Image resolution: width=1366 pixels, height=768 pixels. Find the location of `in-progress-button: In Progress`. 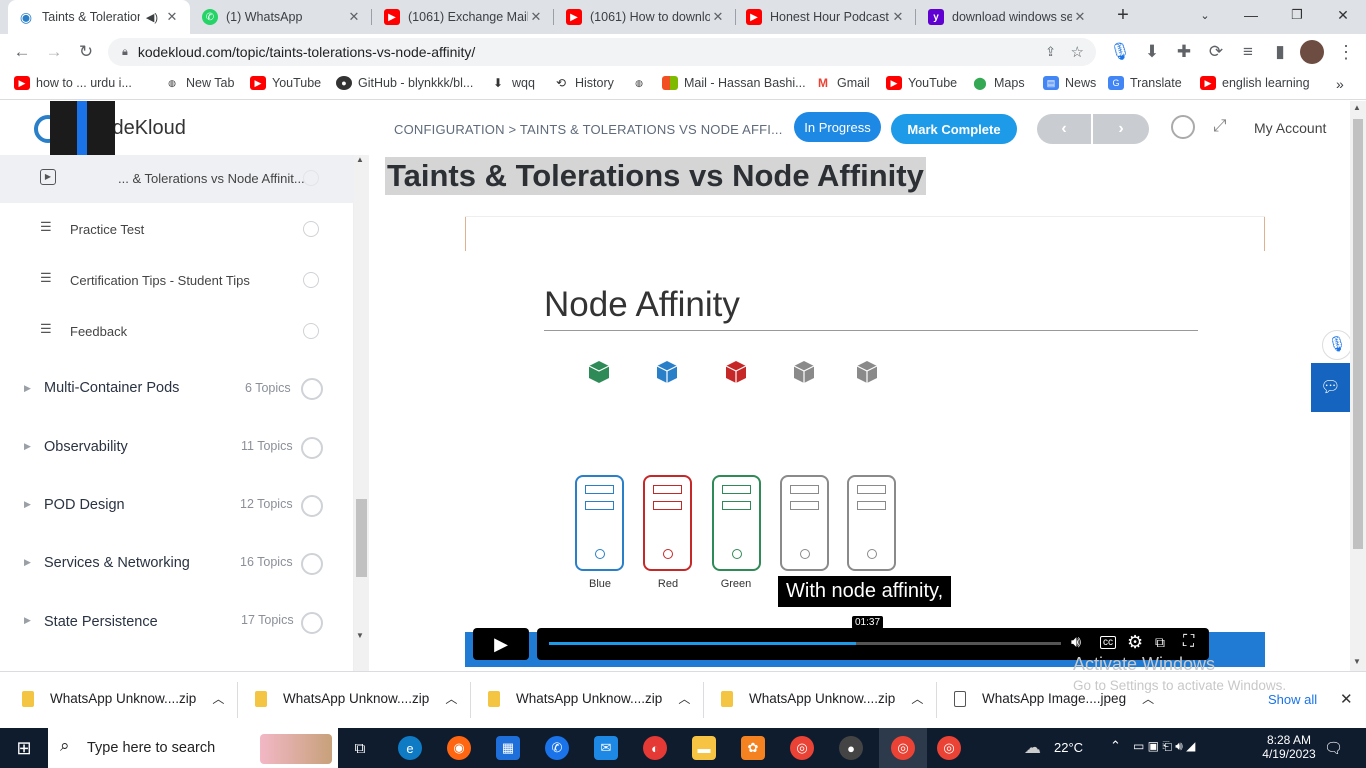

in-progress-button: In Progress is located at coordinates (837, 127).